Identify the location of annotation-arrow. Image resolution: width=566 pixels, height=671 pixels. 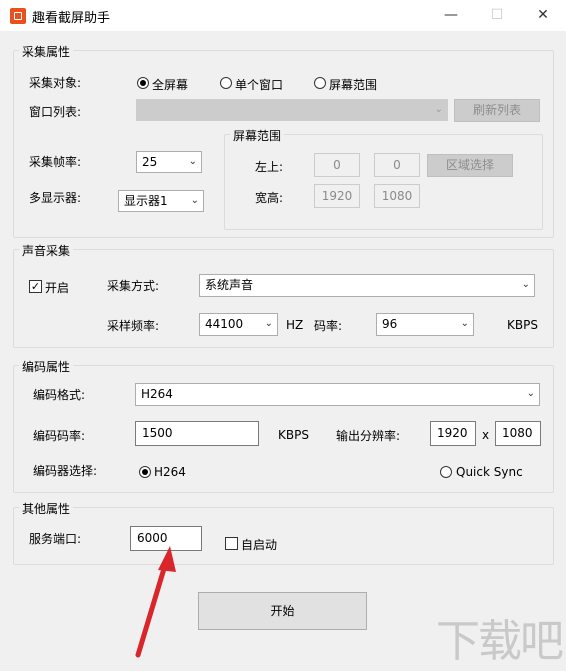
(155, 602).